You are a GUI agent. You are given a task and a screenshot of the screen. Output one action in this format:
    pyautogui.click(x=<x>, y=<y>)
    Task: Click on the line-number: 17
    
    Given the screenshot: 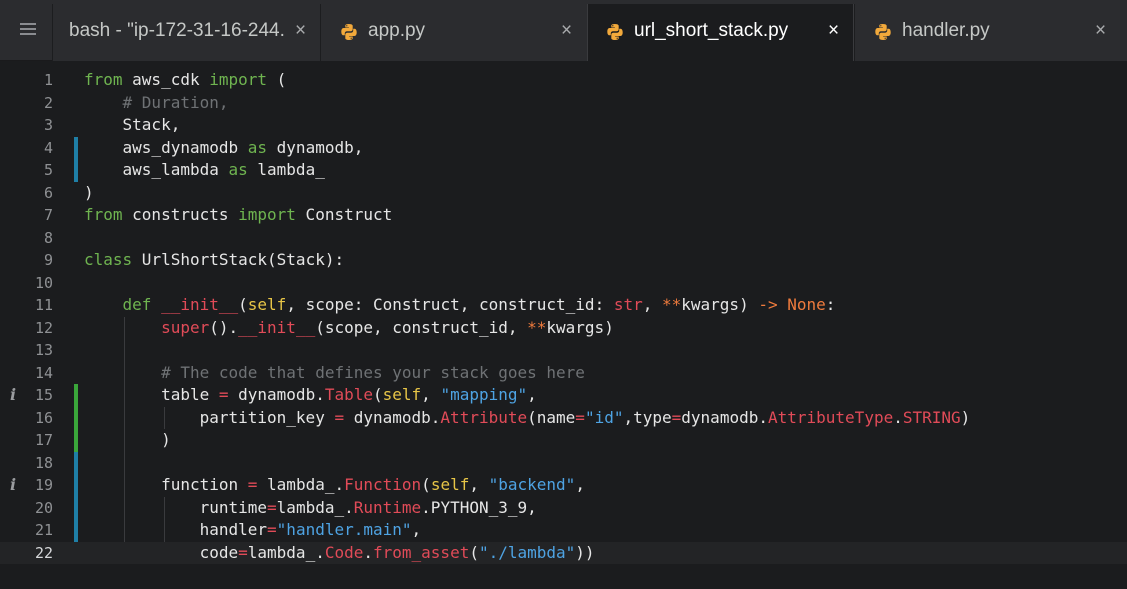 What is the action you would take?
    pyautogui.click(x=43, y=440)
    